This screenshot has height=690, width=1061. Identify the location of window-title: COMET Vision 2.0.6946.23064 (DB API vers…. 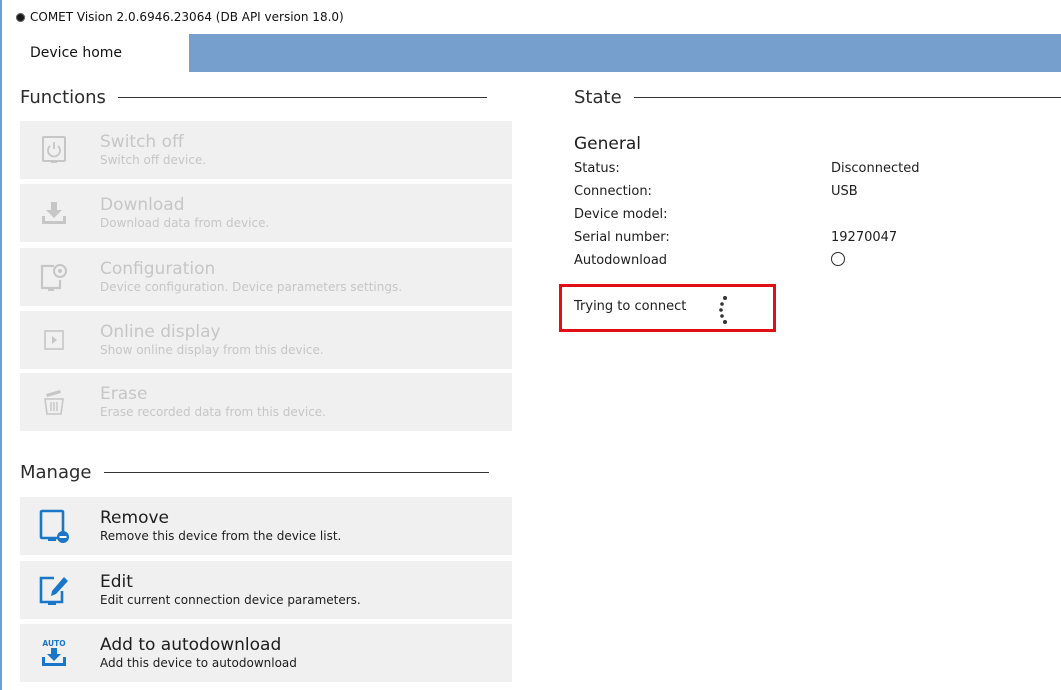
(187, 17).